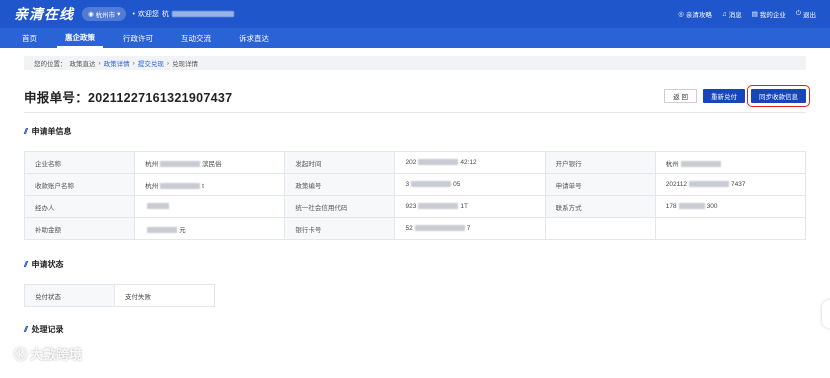 The image size is (830, 378). What do you see at coordinates (415, 112) in the screenshot?
I see `divider` at bounding box center [415, 112].